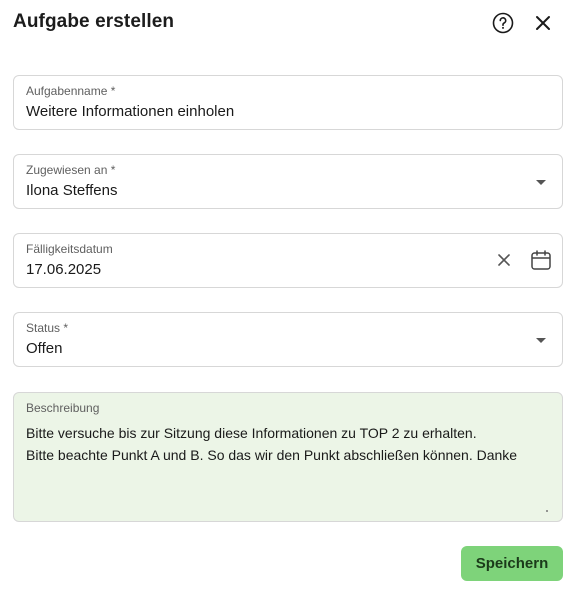 This screenshot has height=592, width=579. Describe the element at coordinates (541, 260) in the screenshot. I see `calendar-icon` at that location.